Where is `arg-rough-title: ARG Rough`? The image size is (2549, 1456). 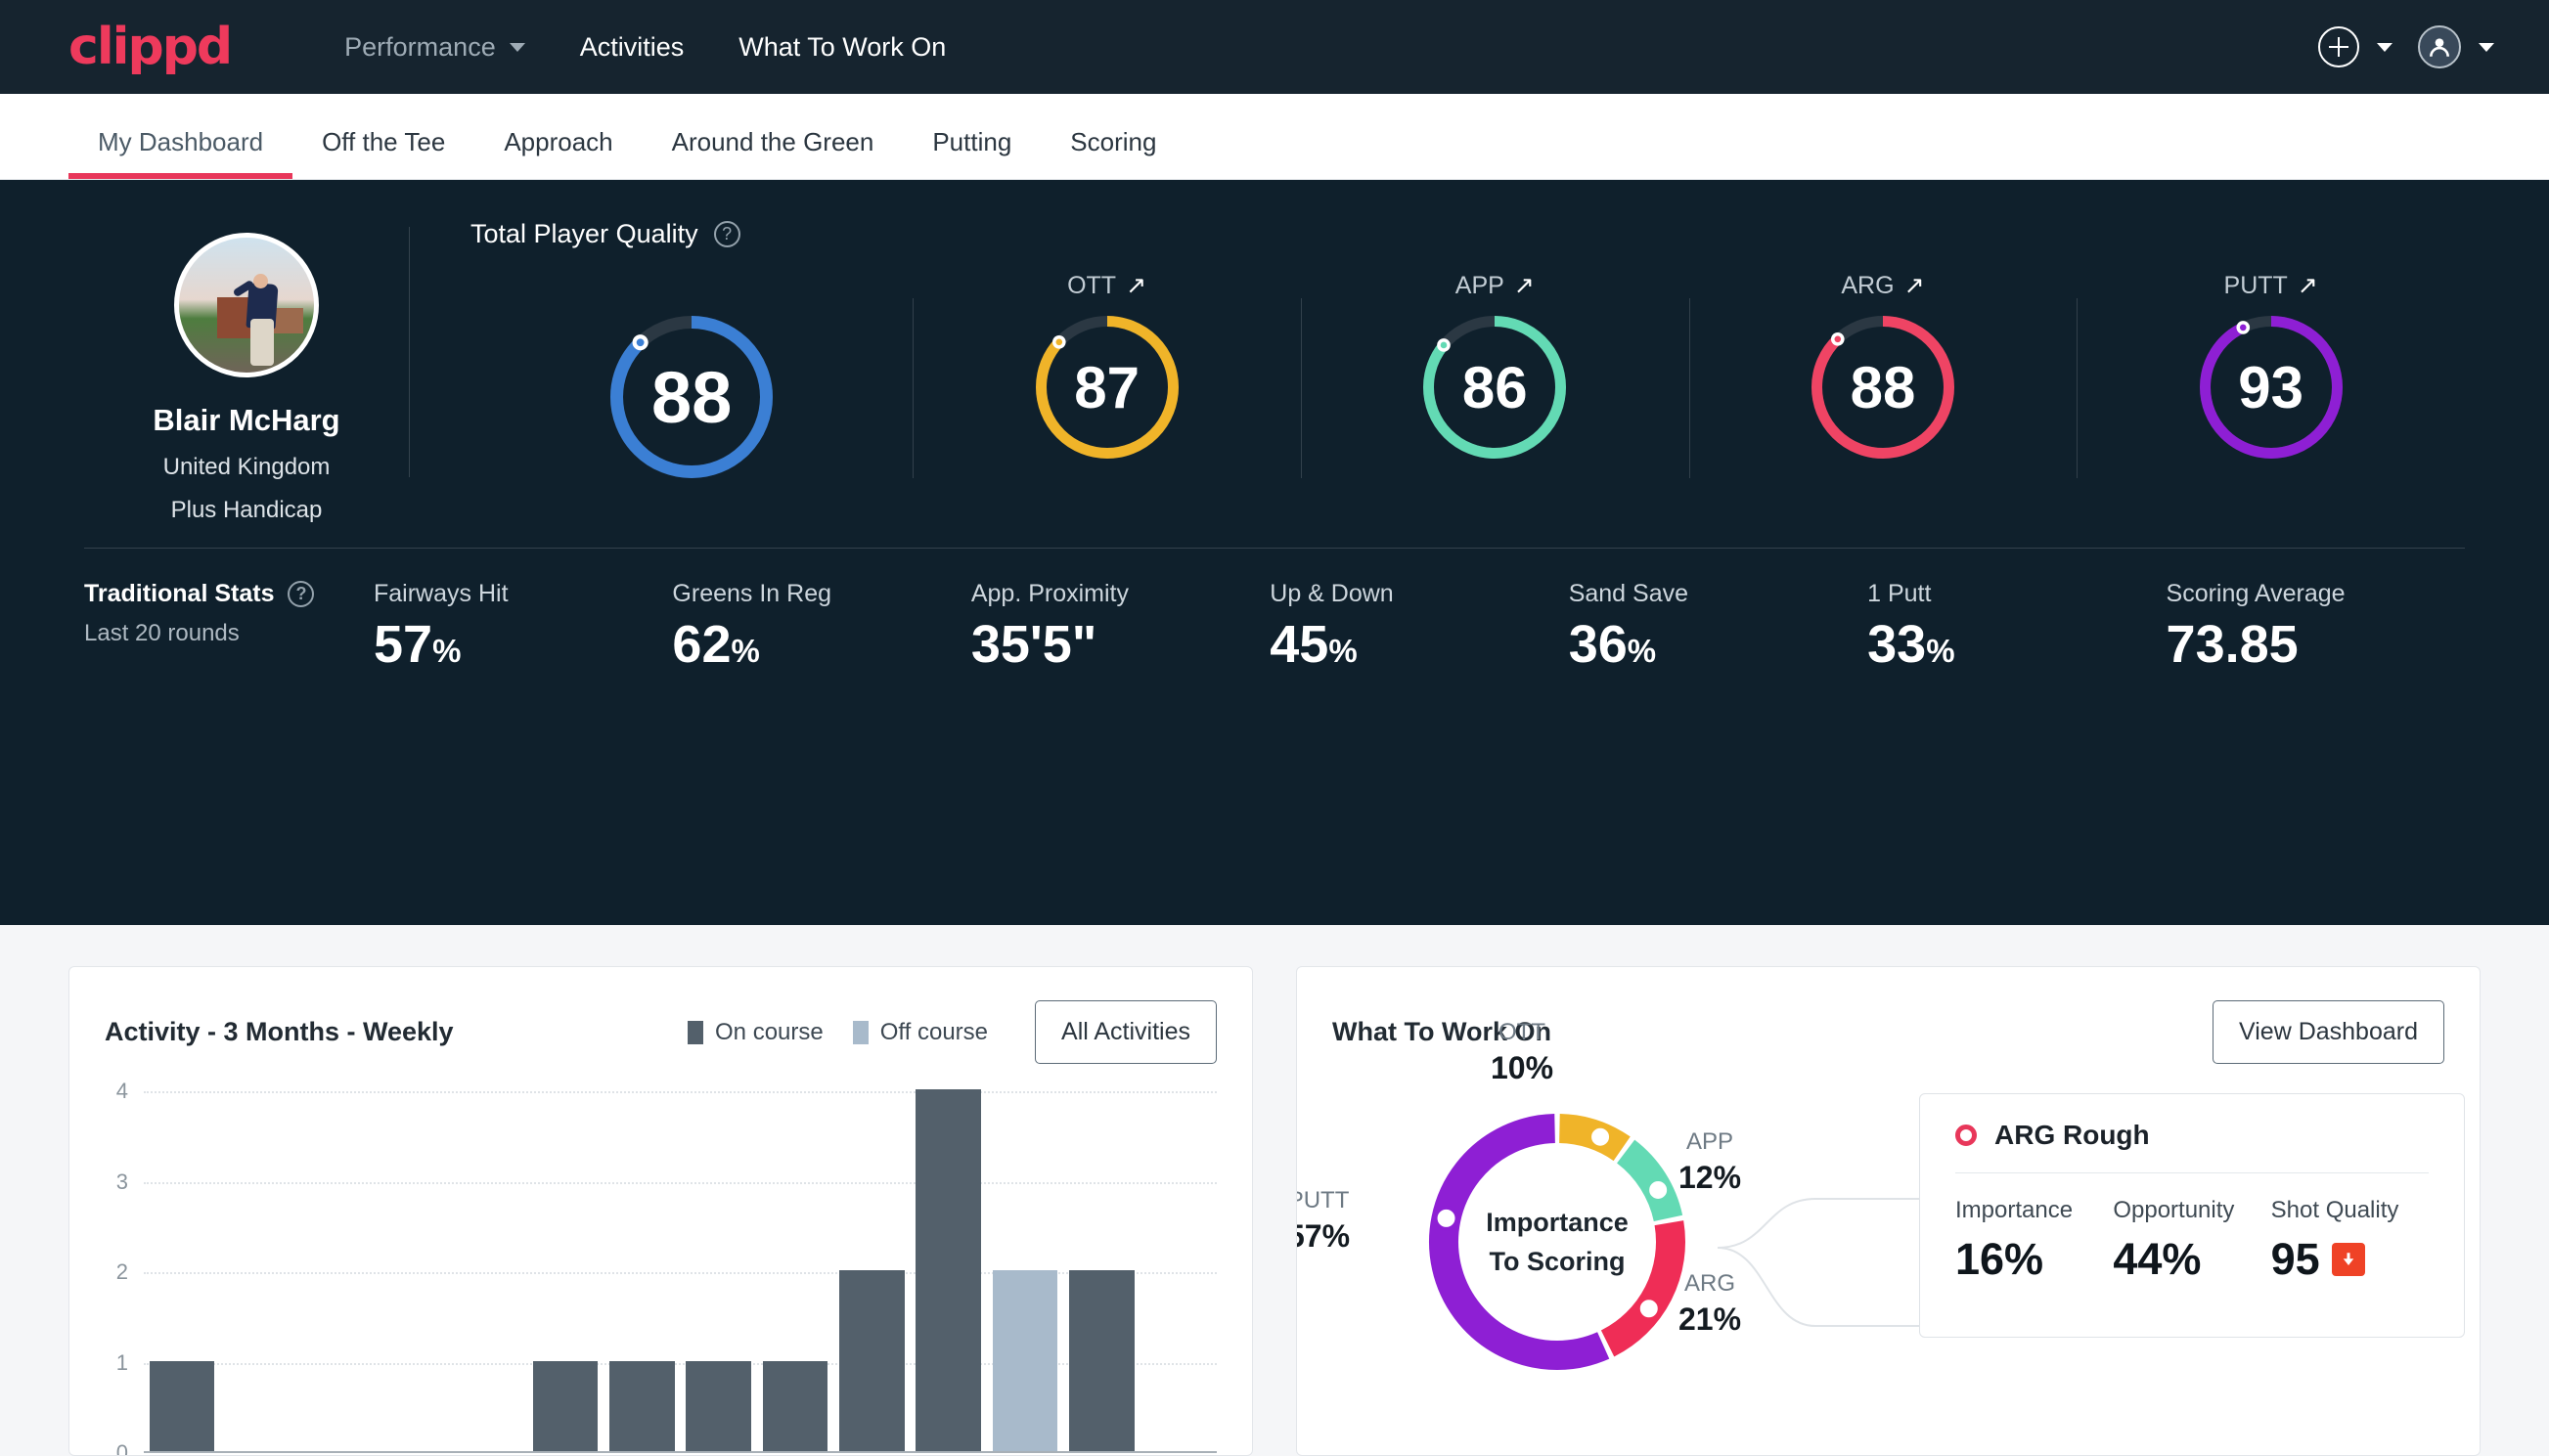
arg-rough-title: ARG Rough is located at coordinates (2072, 1135).